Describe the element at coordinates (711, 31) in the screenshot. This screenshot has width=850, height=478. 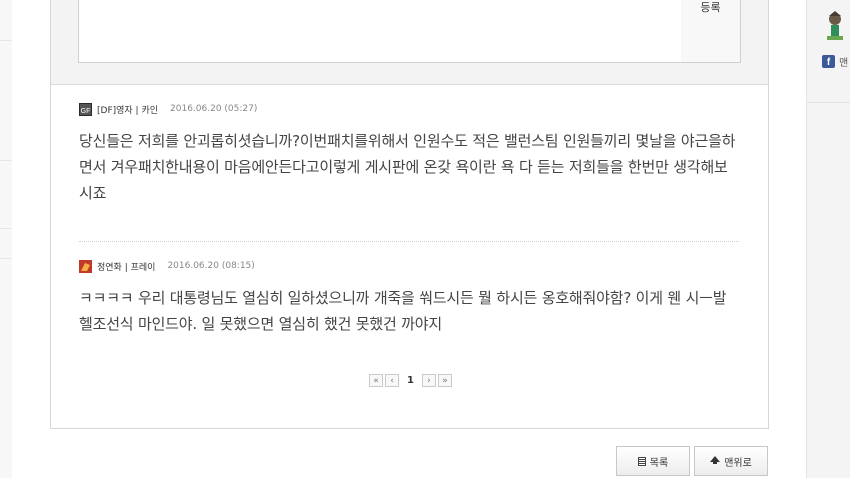
I see `submit-comment-button: 등록` at that location.